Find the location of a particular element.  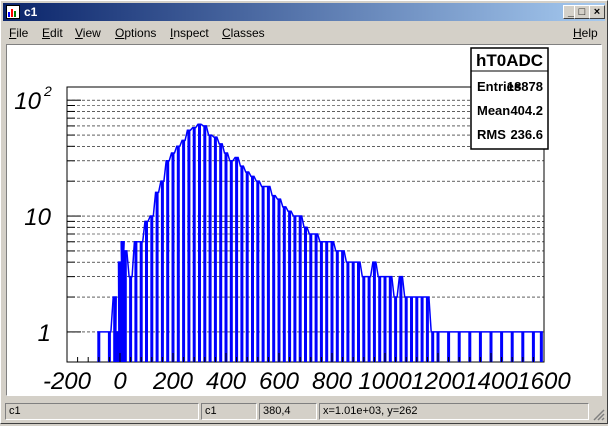

title-bar: c1 _ □ × is located at coordinates (304, 12).